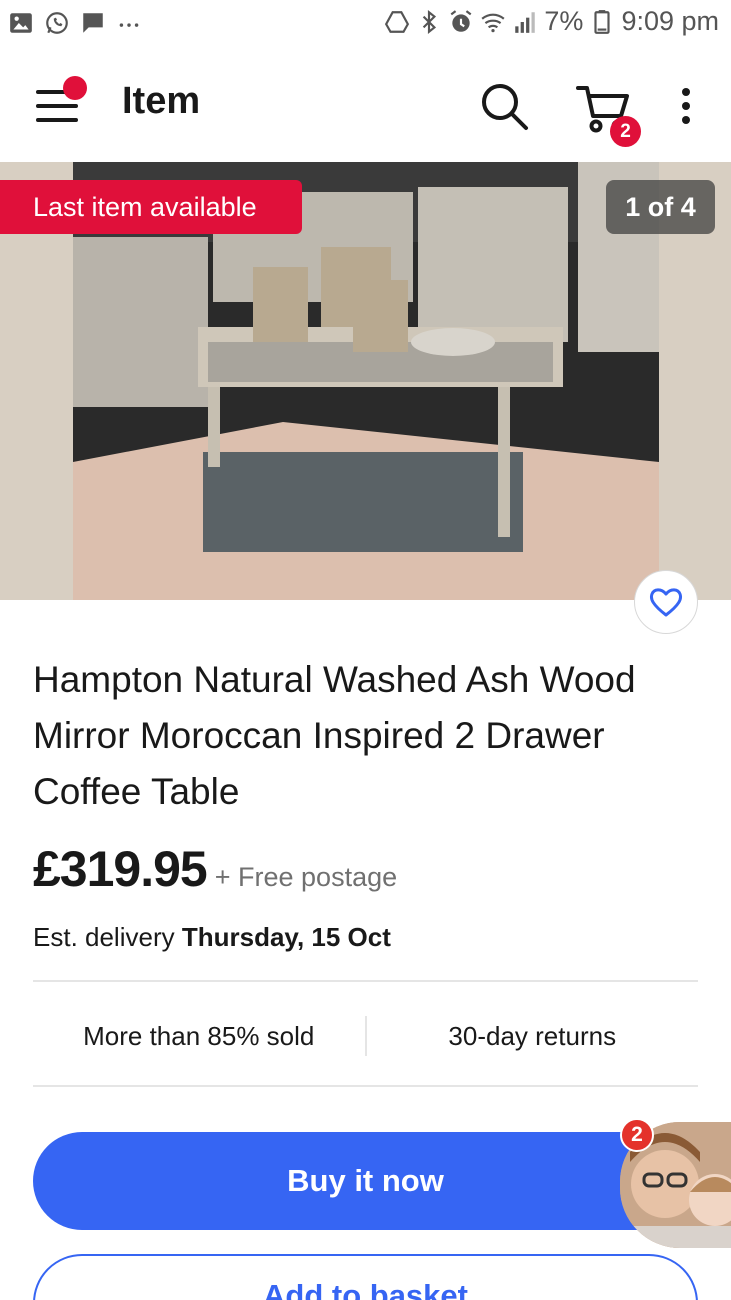  I want to click on add-to-basket-button: Add to basket, so click(365, 1277).